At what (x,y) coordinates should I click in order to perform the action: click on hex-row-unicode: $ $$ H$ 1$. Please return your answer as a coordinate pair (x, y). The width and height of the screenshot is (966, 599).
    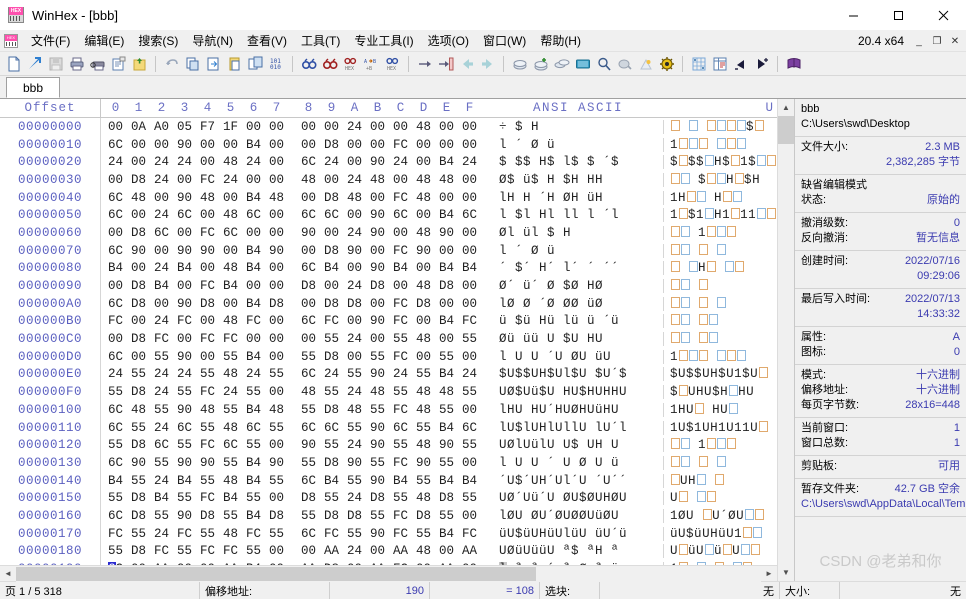
    Looking at the image, I should click on (720, 162).